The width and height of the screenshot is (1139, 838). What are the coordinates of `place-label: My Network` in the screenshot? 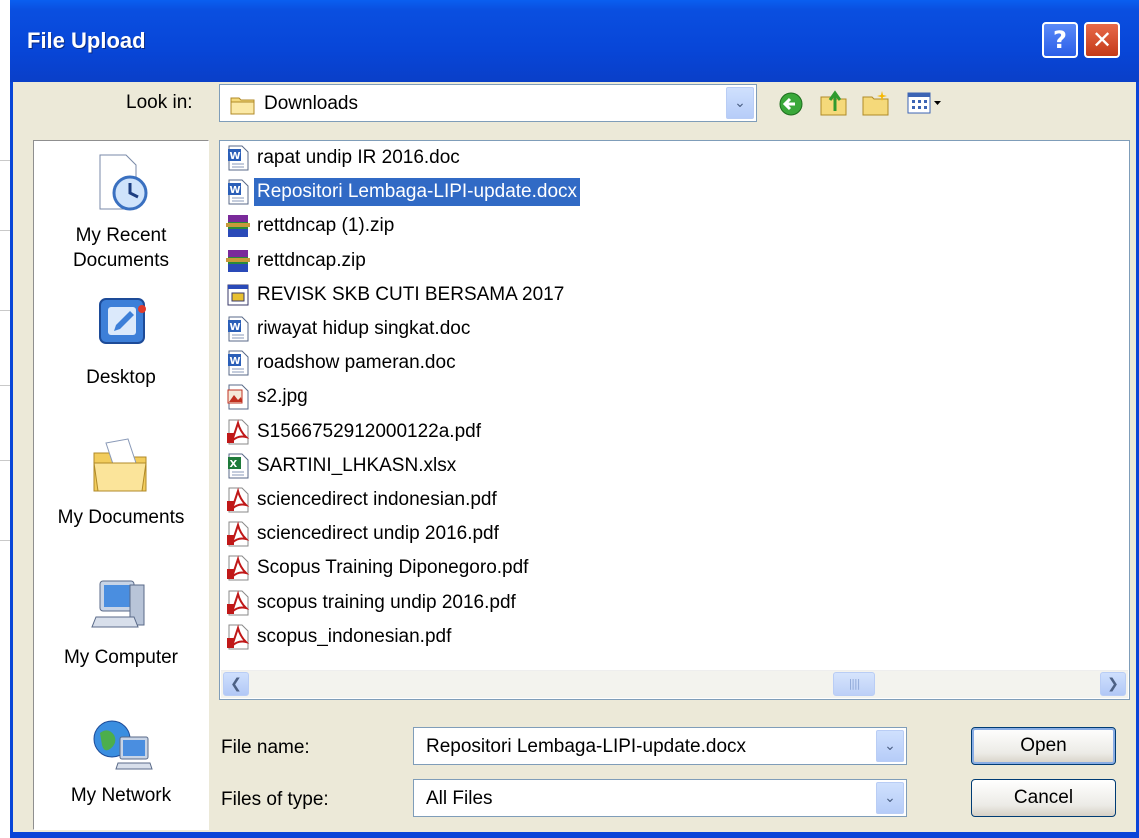 It's located at (121, 795).